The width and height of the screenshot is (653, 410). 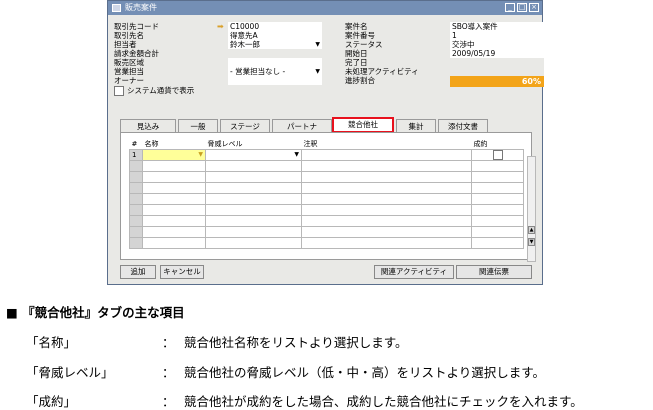 I want to click on system-currency-checkbox, so click(x=119, y=91).